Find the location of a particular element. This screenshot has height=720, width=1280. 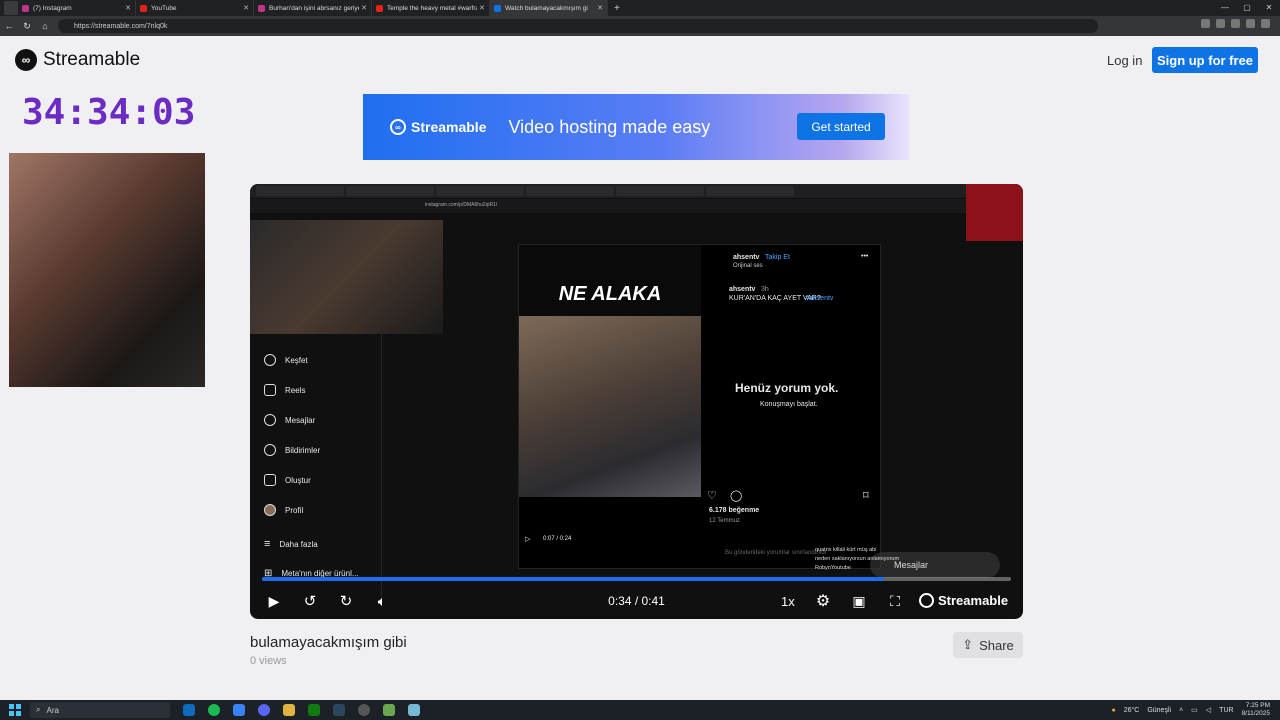

home-icon: ⌂ is located at coordinates (45, 26).